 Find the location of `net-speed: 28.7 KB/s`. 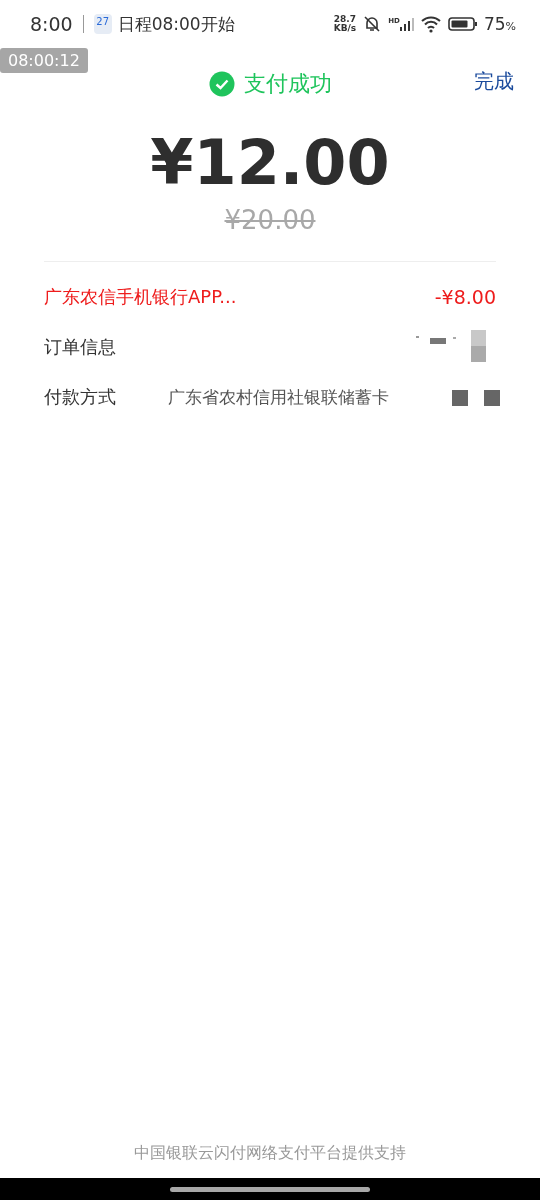

net-speed: 28.7 KB/s is located at coordinates (345, 24).